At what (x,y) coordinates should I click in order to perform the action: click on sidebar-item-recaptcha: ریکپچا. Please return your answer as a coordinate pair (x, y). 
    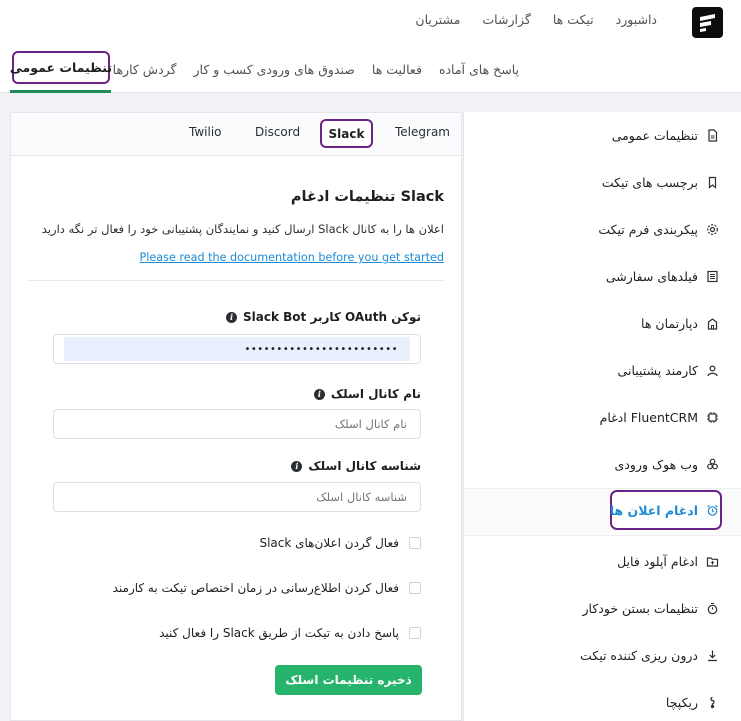
    Looking at the image, I should click on (591, 702).